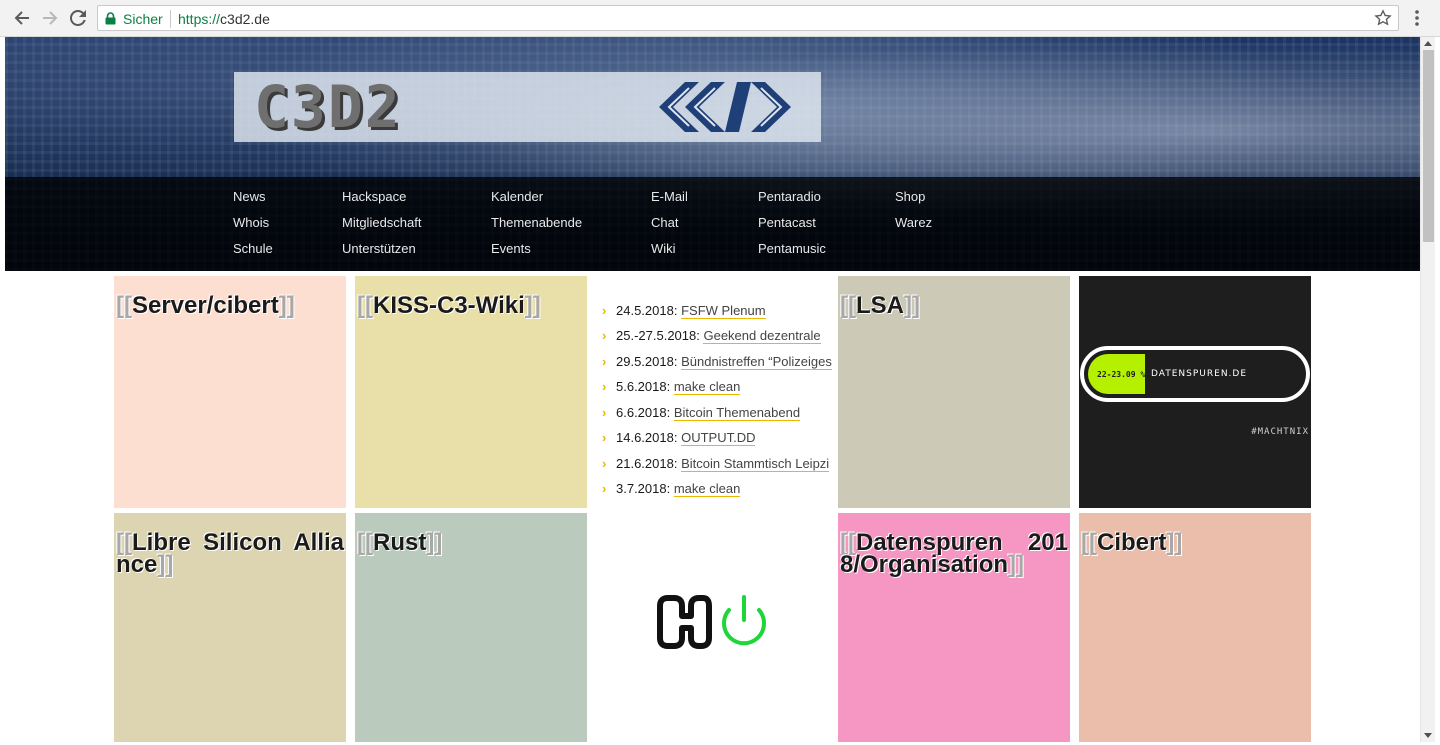  Describe the element at coordinates (230, 554) in the screenshot. I see `tile-title: [[Libre Silicon Alliance]]` at that location.